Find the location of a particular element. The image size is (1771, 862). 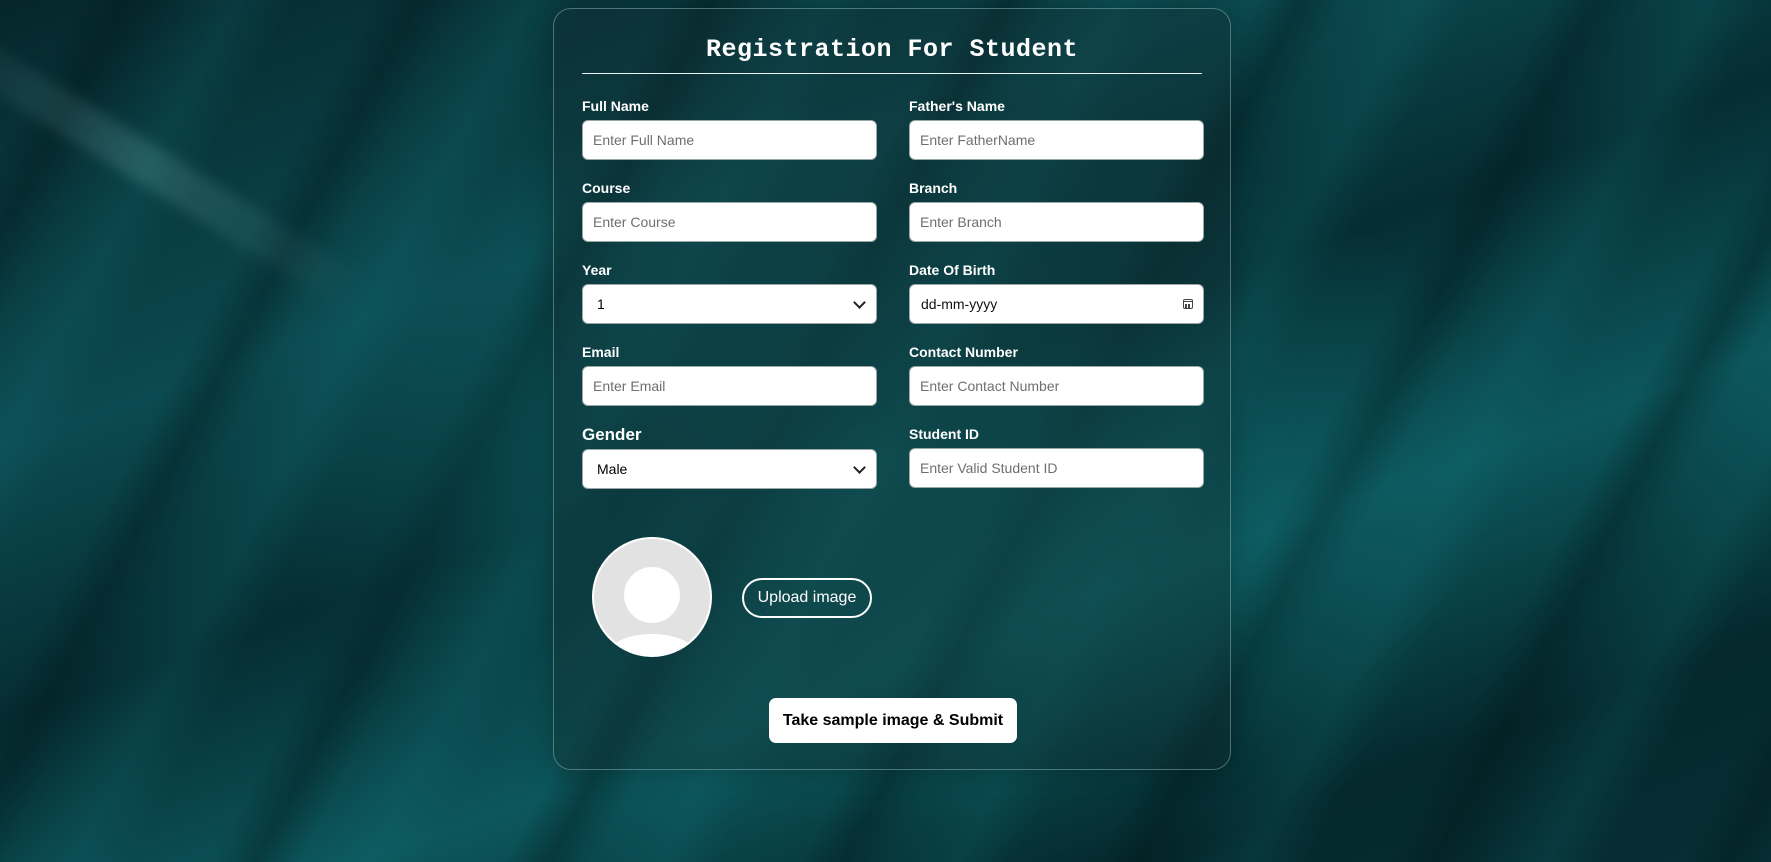

user-avatar-placeholder-icon is located at coordinates (652, 597).